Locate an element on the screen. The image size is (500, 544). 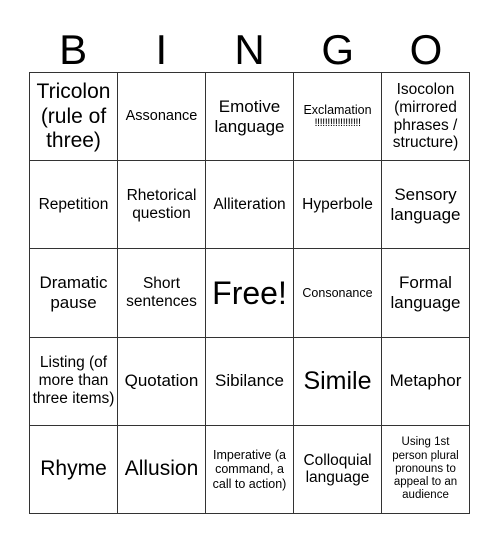
bingo-cell: Imperative (a command, a call to action) is located at coordinates (250, 469).